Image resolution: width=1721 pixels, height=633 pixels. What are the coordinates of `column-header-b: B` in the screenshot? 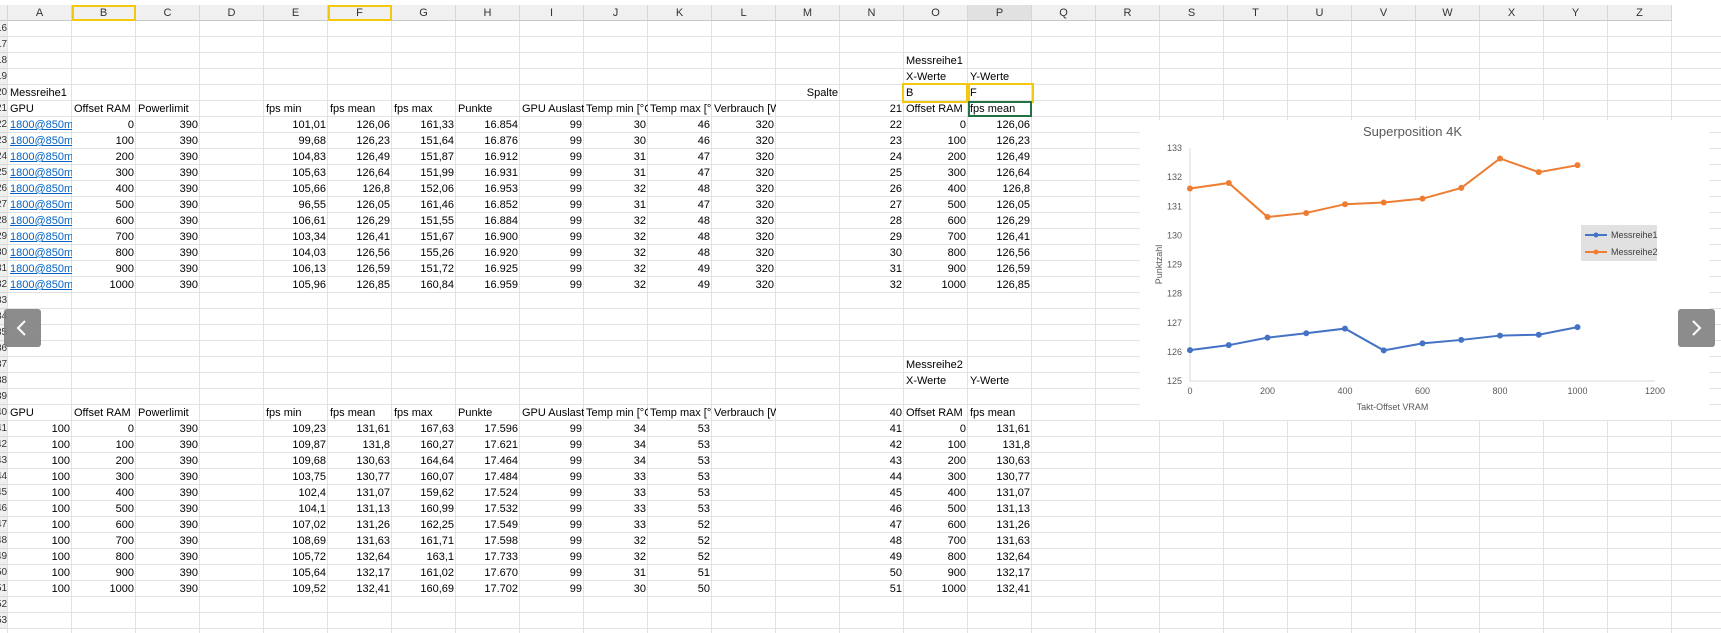 It's located at (104, 13).